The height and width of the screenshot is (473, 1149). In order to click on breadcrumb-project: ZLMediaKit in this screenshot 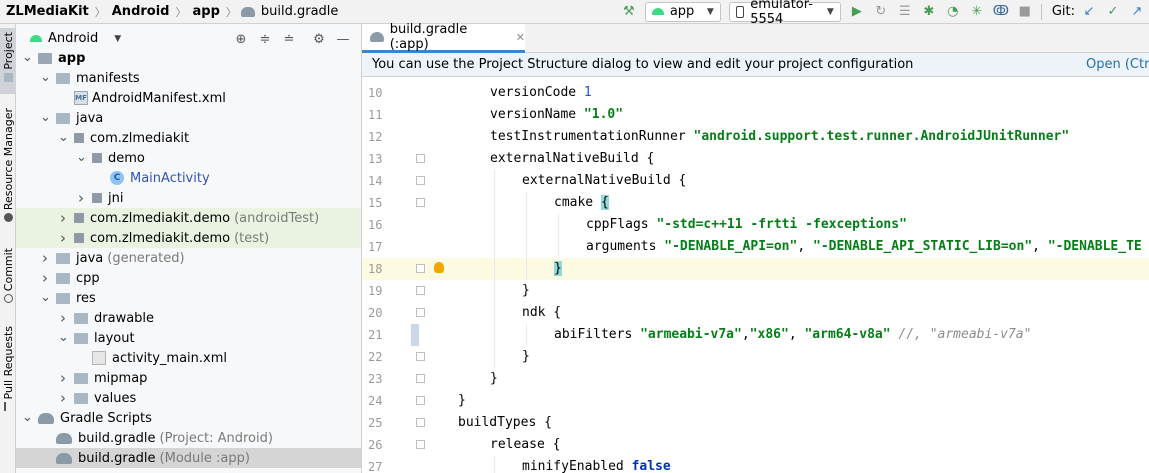, I will do `click(47, 11)`.